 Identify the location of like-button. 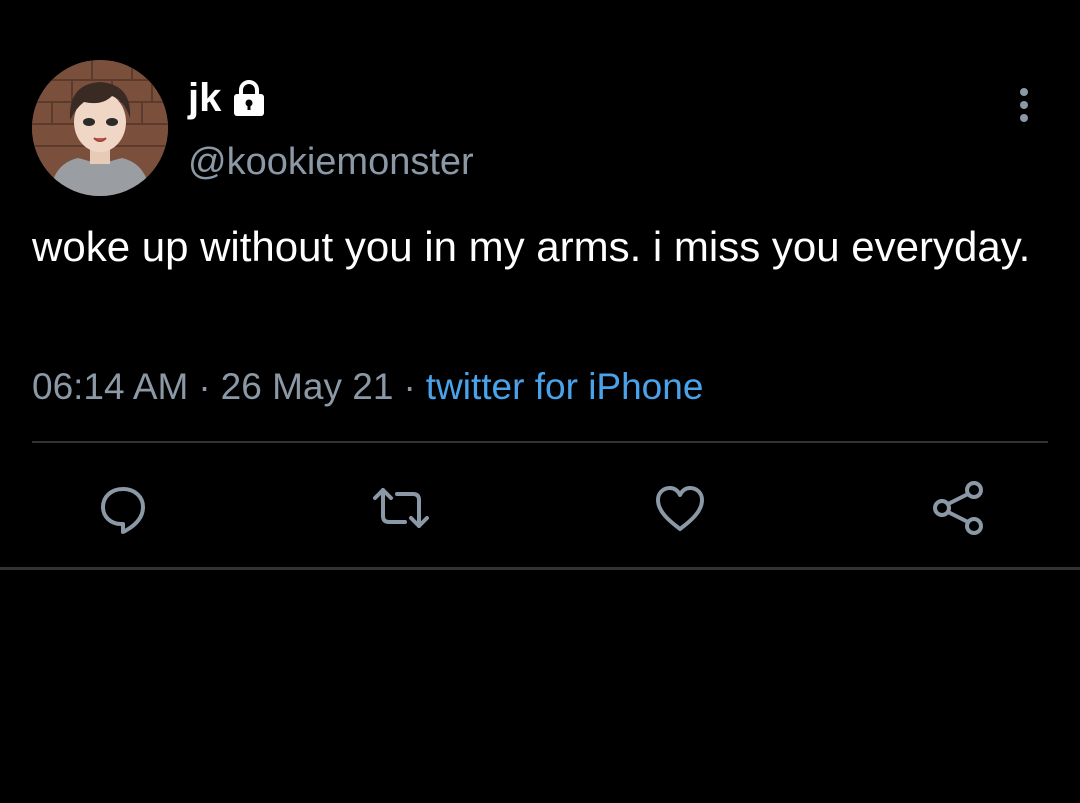
(680, 508).